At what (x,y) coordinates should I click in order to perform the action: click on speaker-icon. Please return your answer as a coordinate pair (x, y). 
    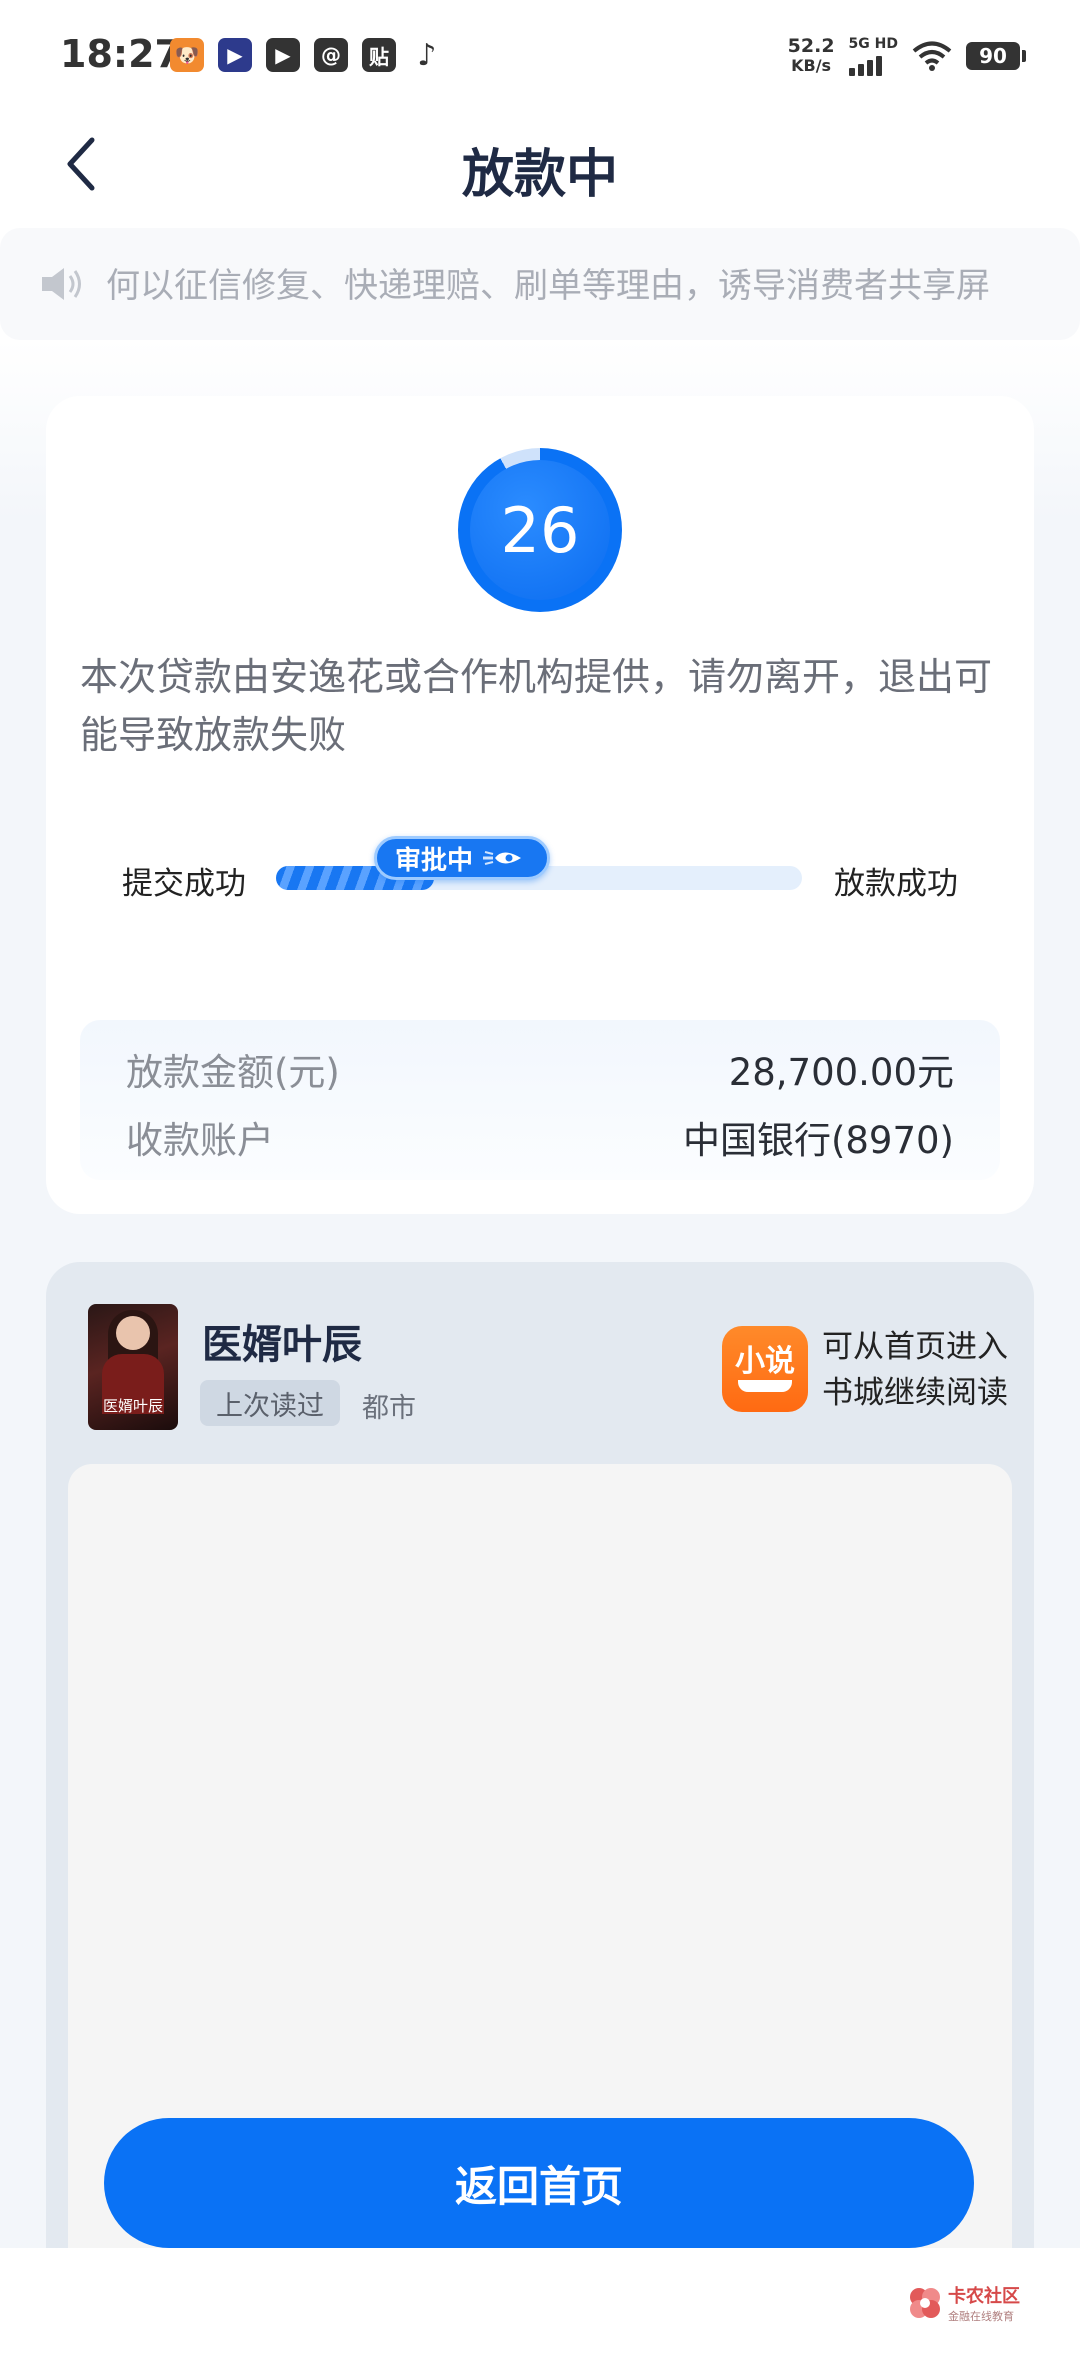
    Looking at the image, I should click on (61, 284).